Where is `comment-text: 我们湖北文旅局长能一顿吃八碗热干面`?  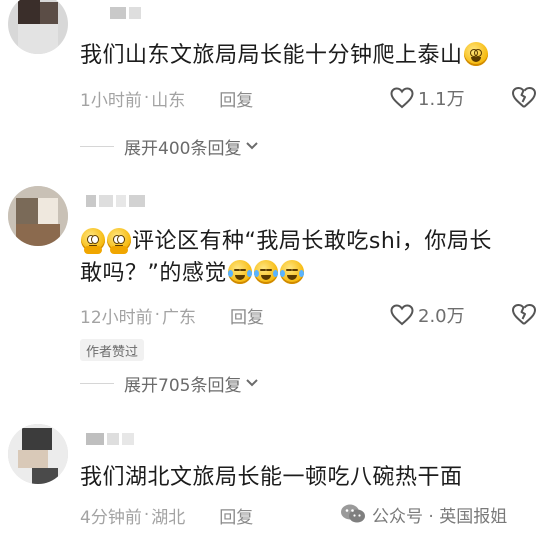 comment-text: 我们湖北文旅局长能一顿吃八碗热干面 is located at coordinates (271, 477).